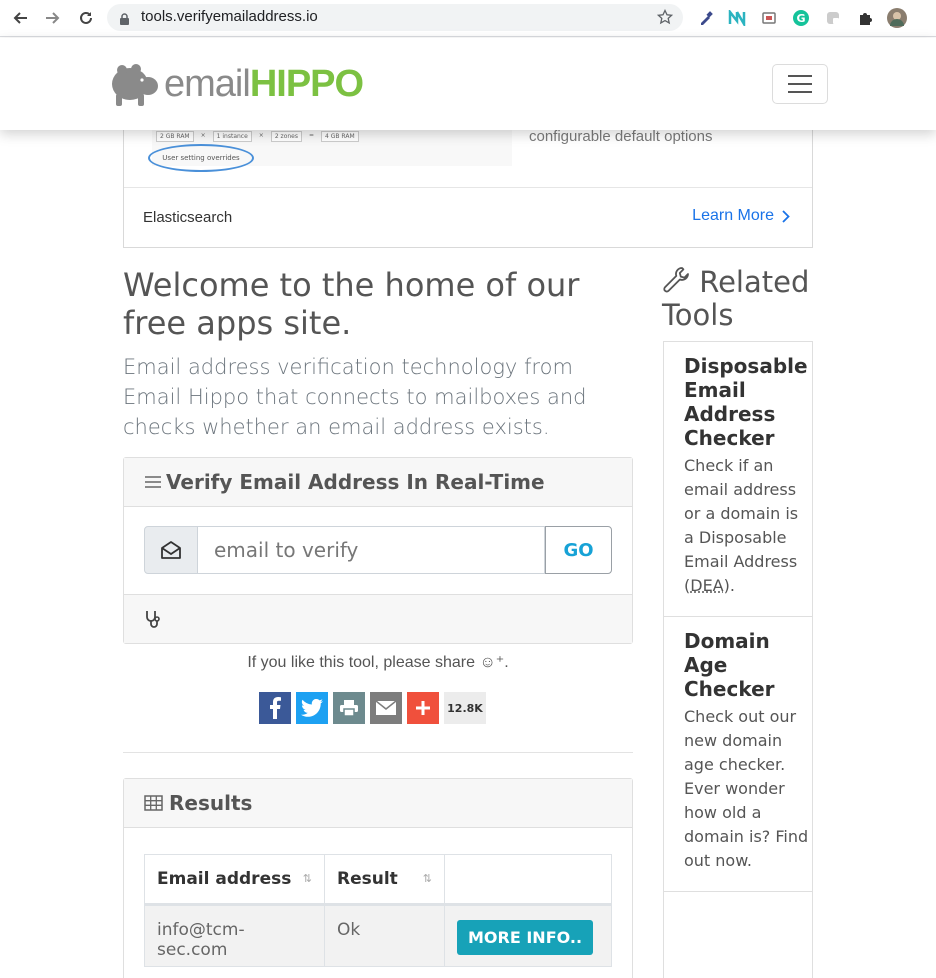 The height and width of the screenshot is (978, 936). I want to click on share-buttons: 12.8K, so click(372, 708).